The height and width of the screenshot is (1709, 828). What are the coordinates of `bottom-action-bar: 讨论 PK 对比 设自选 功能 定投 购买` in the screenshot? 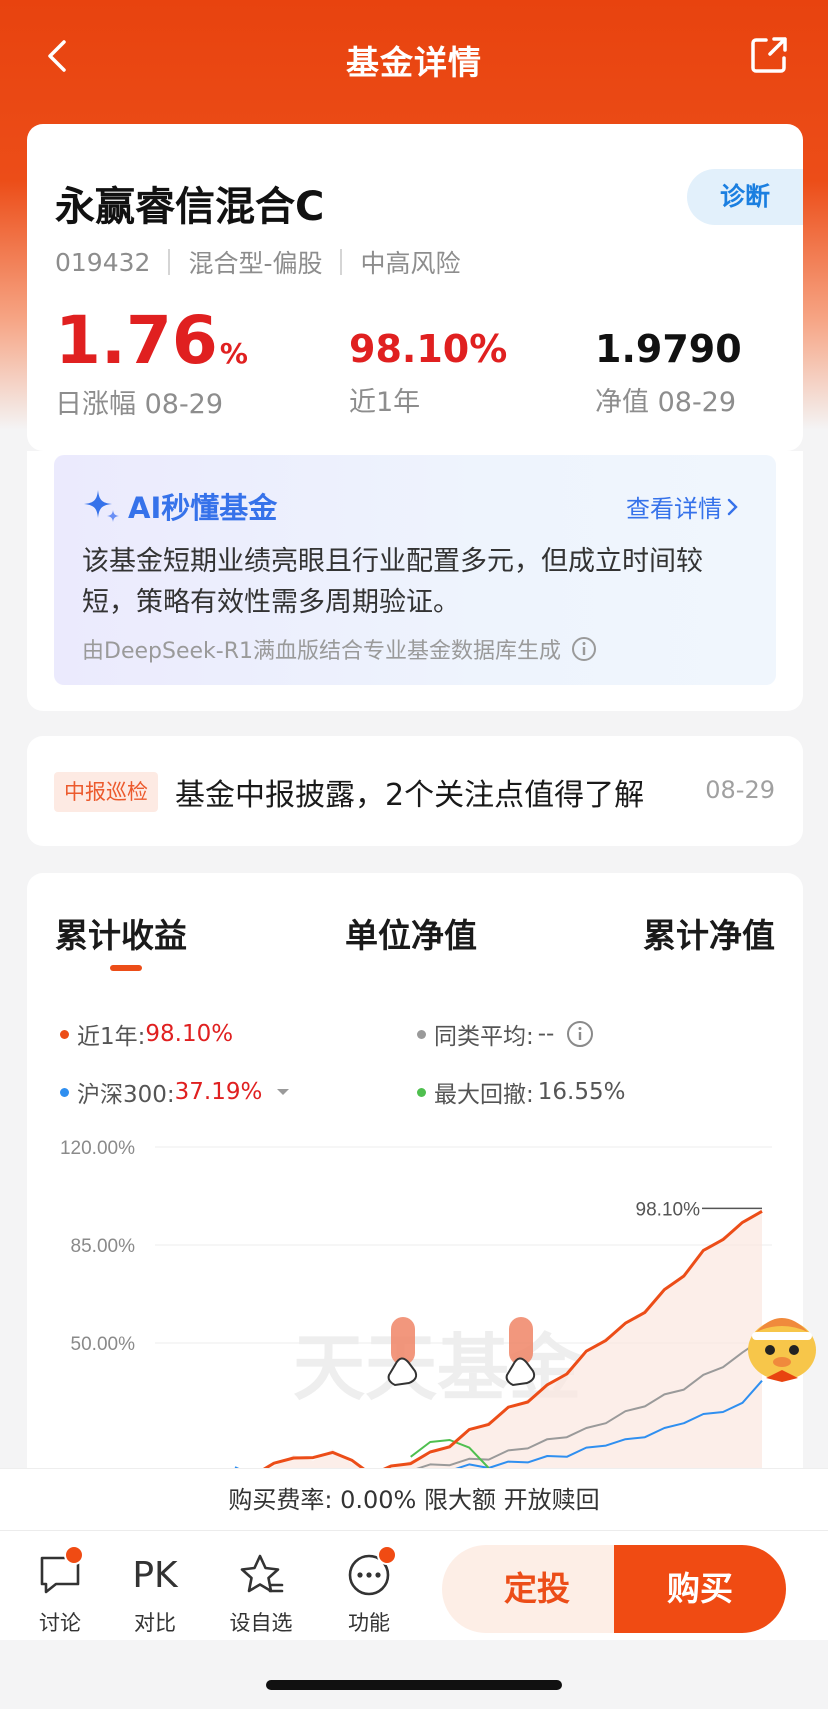 It's located at (414, 1585).